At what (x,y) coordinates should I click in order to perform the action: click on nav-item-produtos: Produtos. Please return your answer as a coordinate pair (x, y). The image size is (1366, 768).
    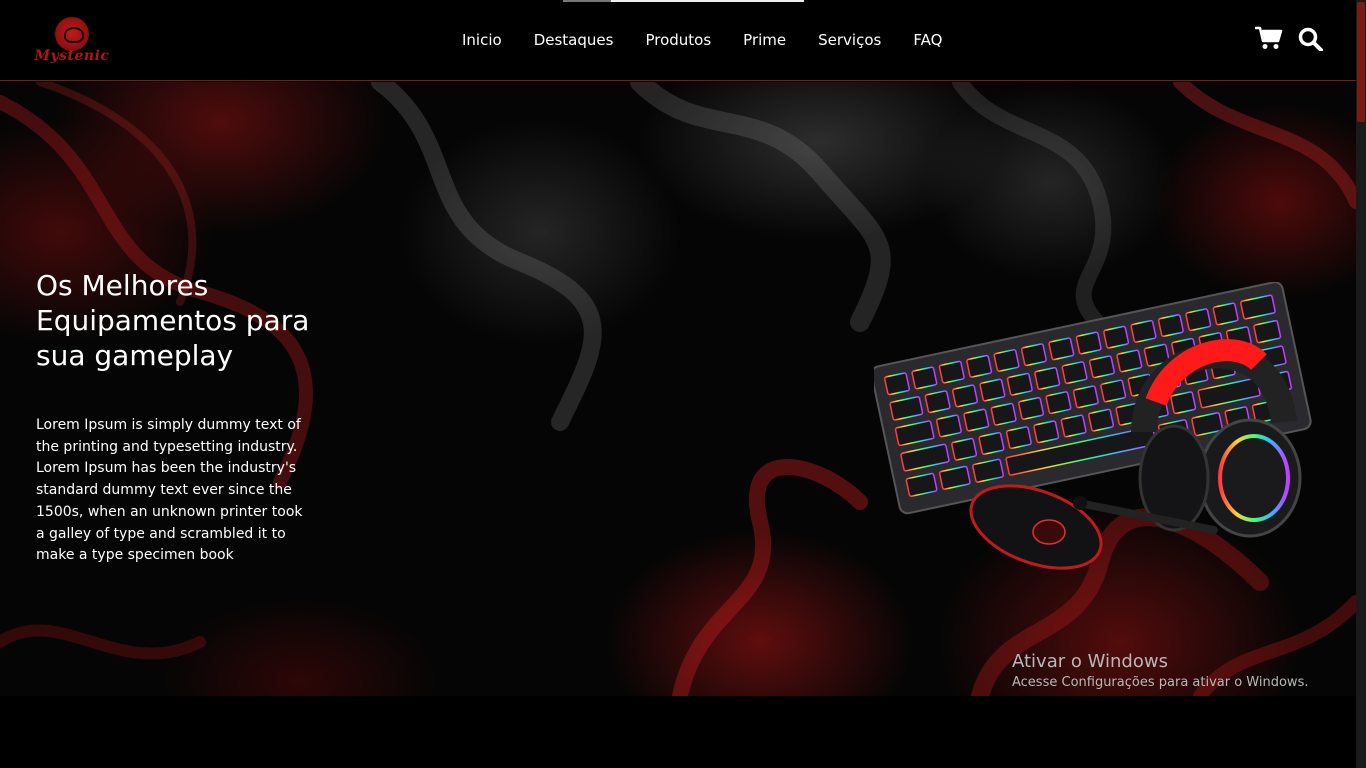
    Looking at the image, I should click on (678, 40).